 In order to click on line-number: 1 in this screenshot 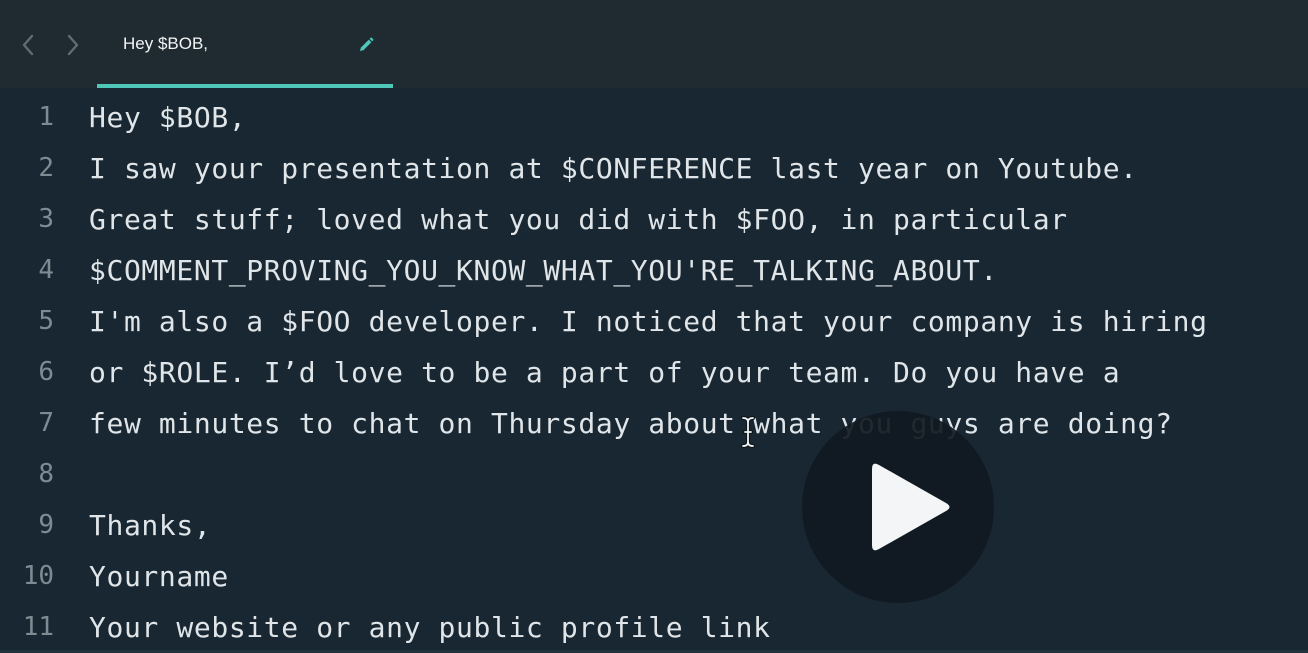, I will do `click(46, 117)`.